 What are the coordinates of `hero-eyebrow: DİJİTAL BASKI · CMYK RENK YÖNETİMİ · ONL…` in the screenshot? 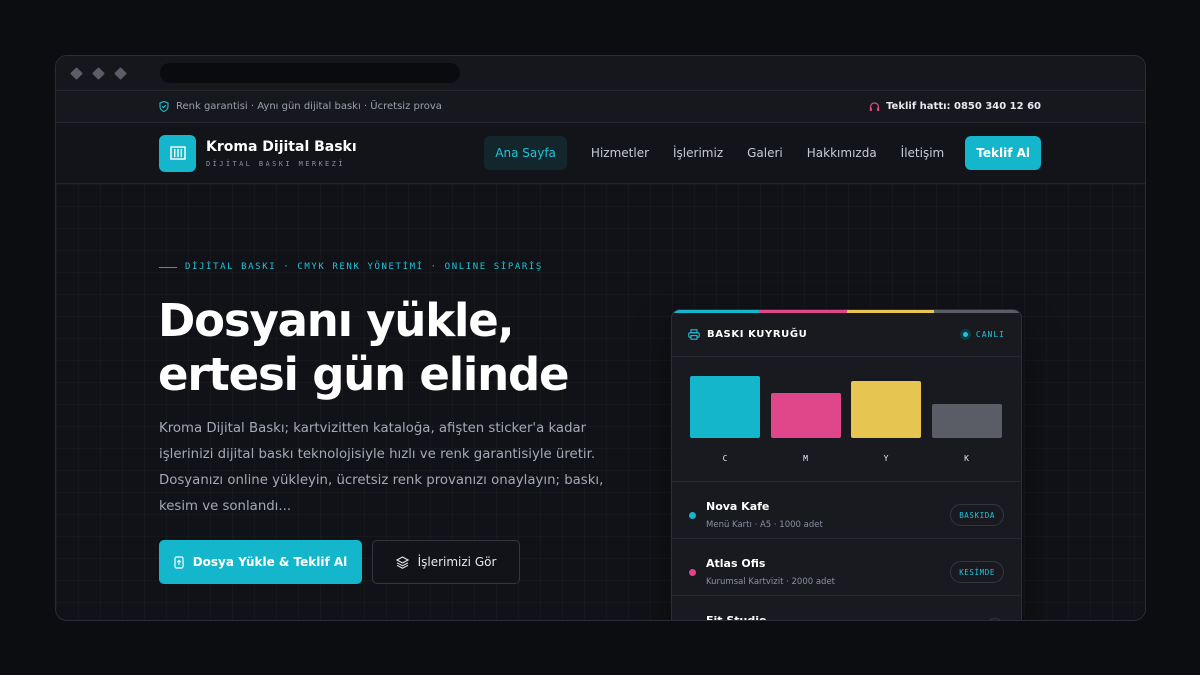 It's located at (351, 267).